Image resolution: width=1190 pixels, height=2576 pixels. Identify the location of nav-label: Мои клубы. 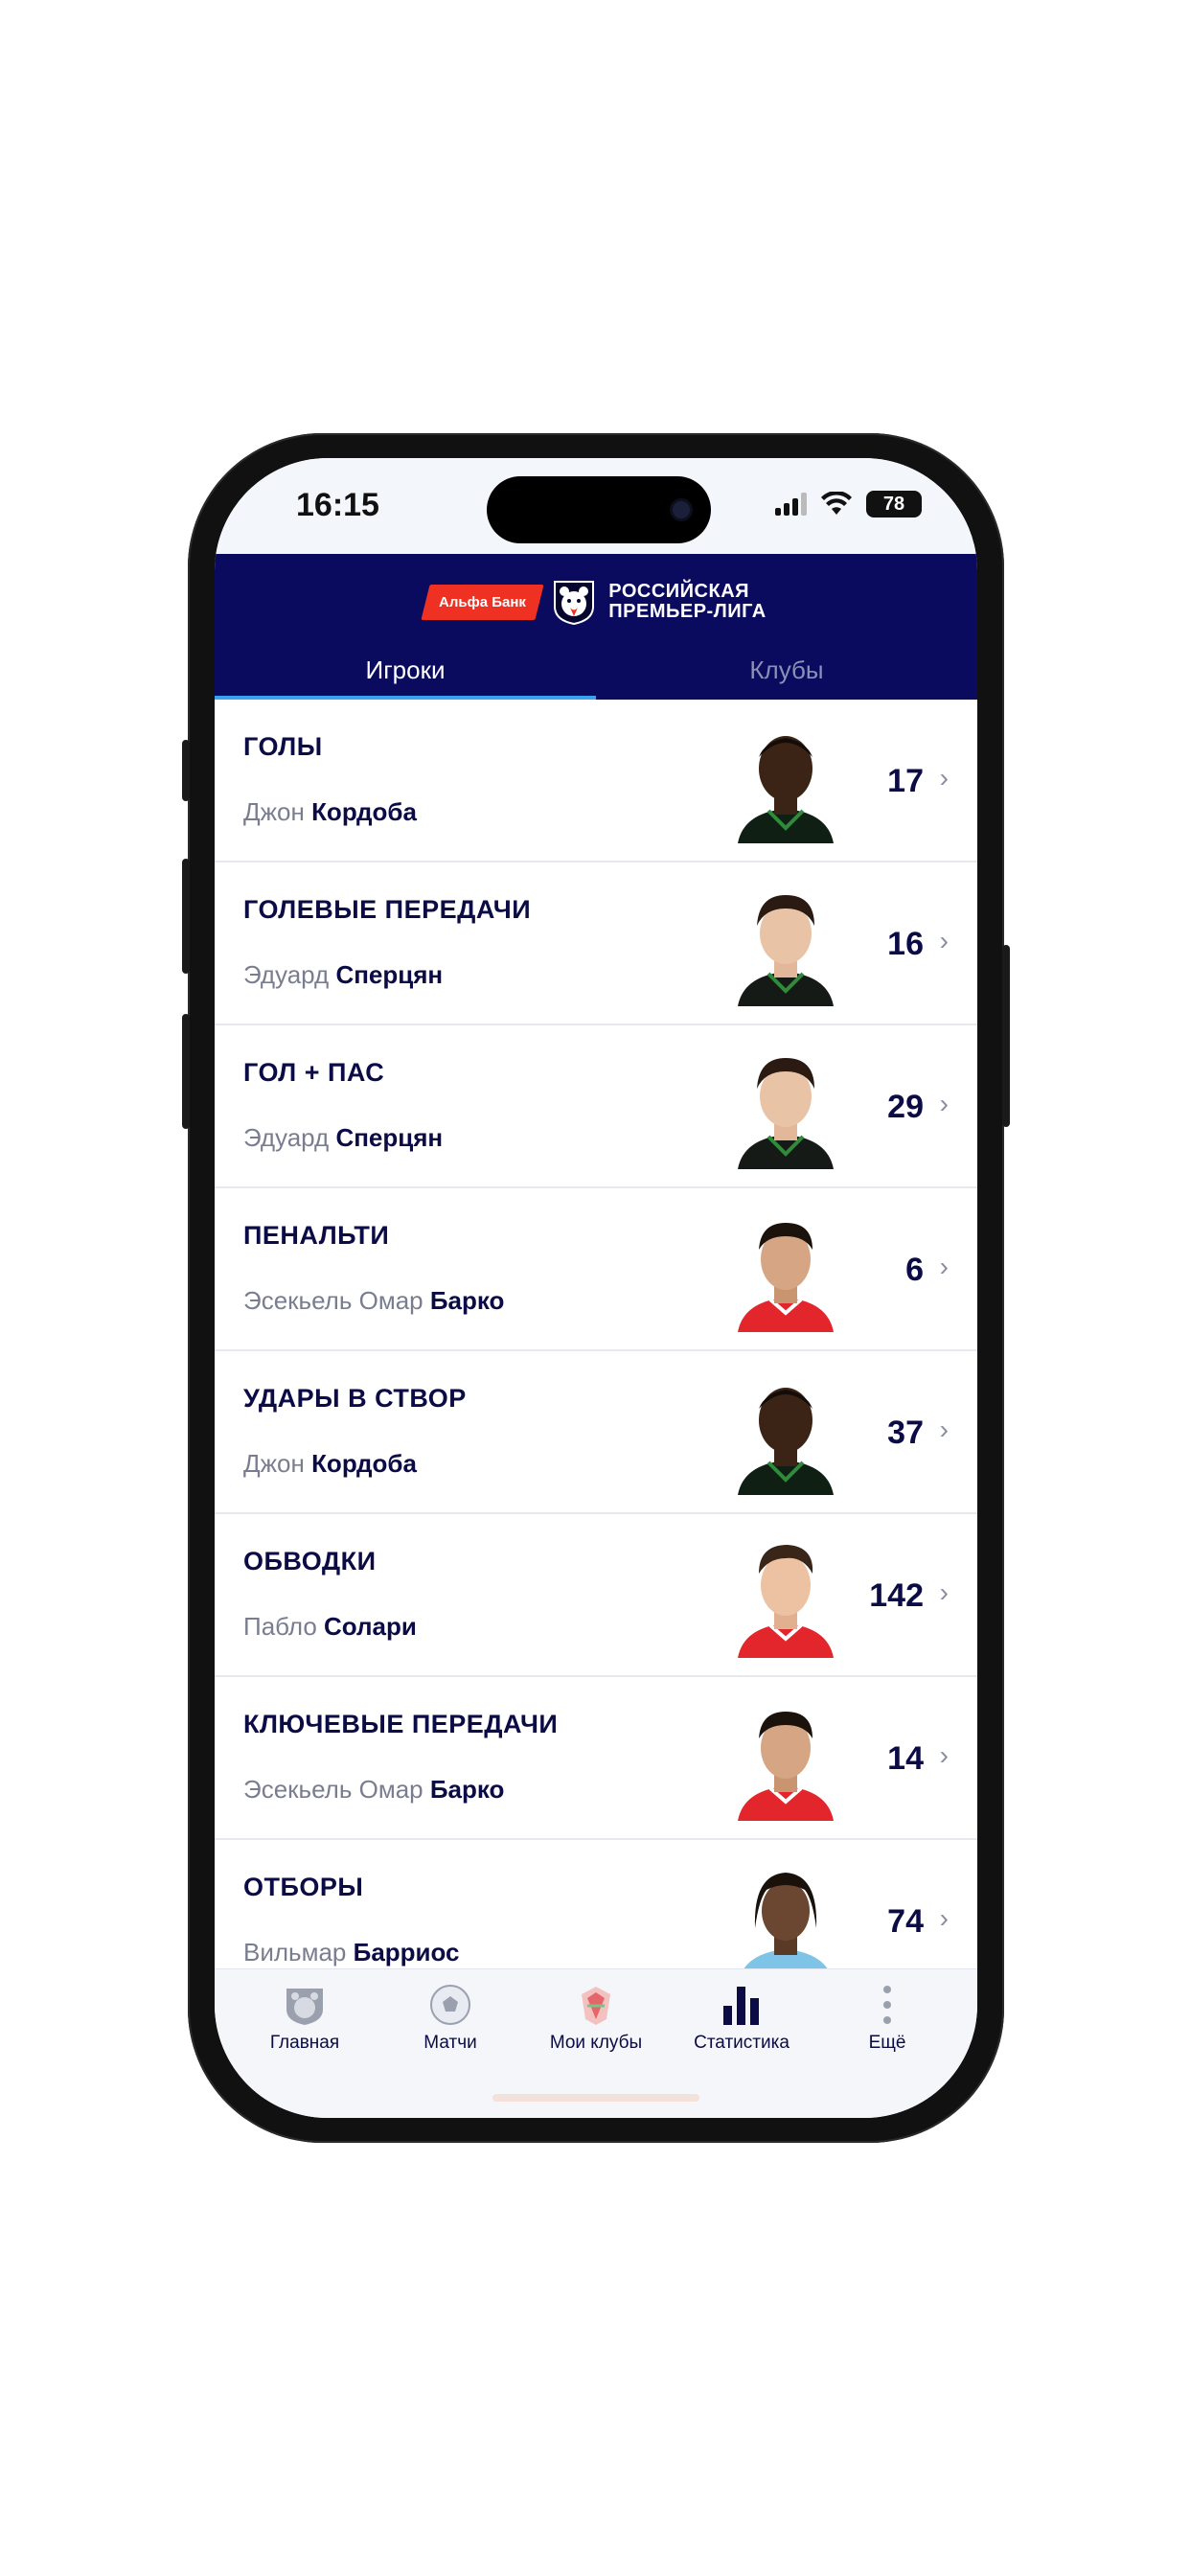
(596, 2043).